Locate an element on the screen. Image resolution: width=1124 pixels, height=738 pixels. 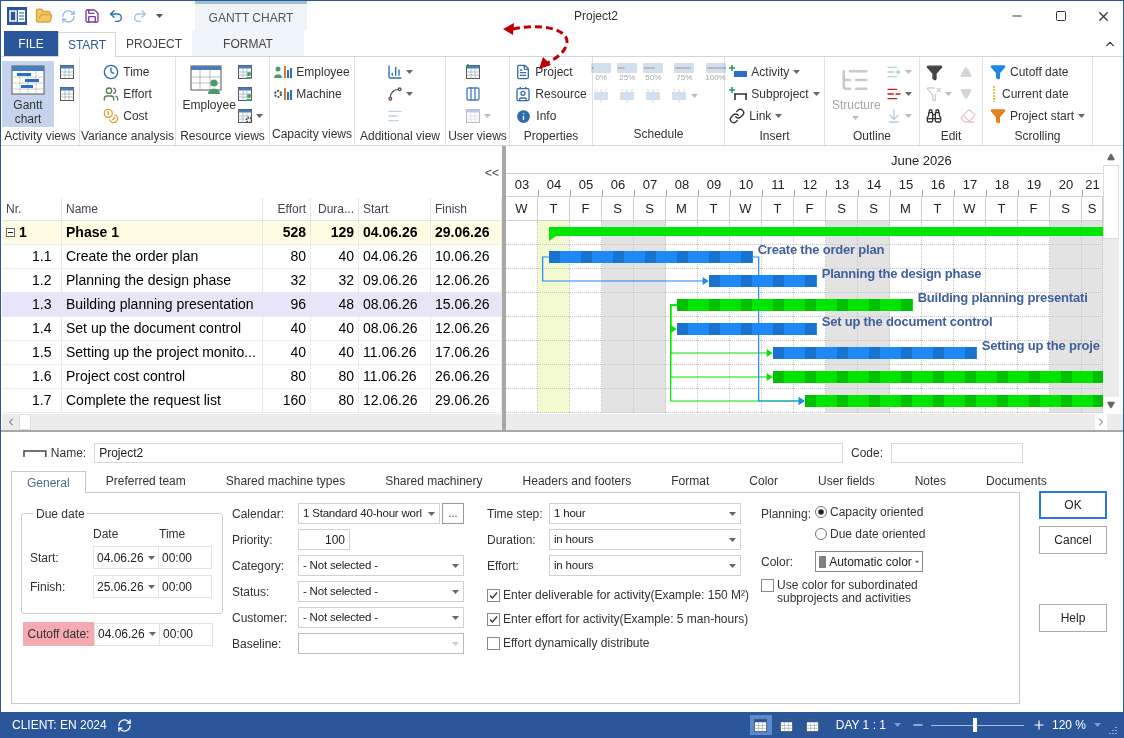
scale-label: DAY 1 : 1 is located at coordinates (860, 725).